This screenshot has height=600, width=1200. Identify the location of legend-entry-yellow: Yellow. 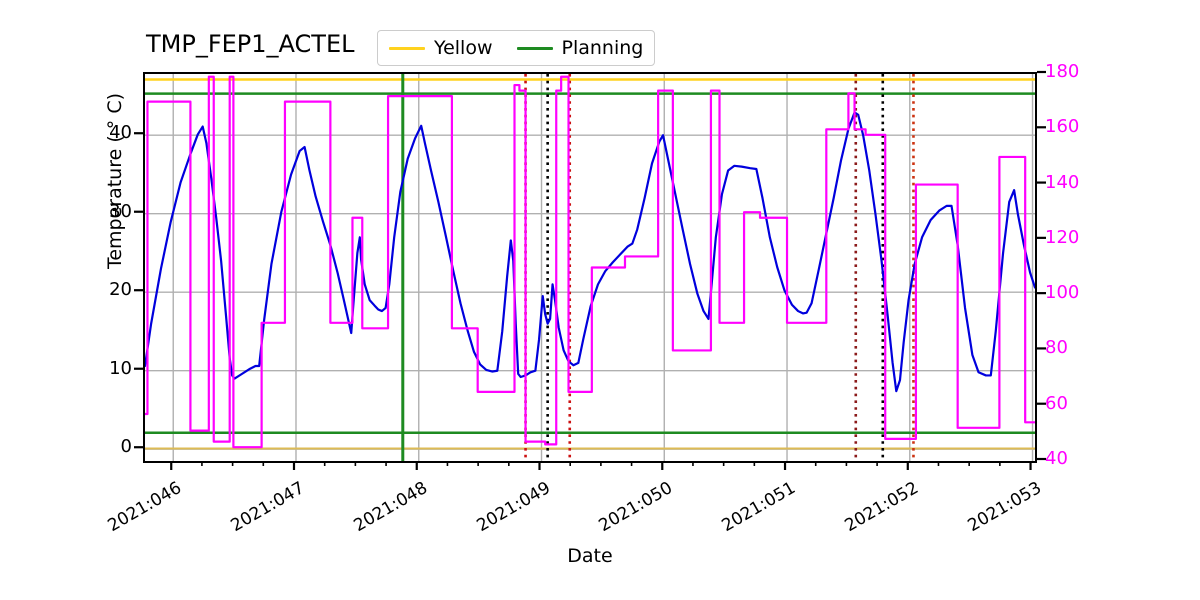
(441, 48).